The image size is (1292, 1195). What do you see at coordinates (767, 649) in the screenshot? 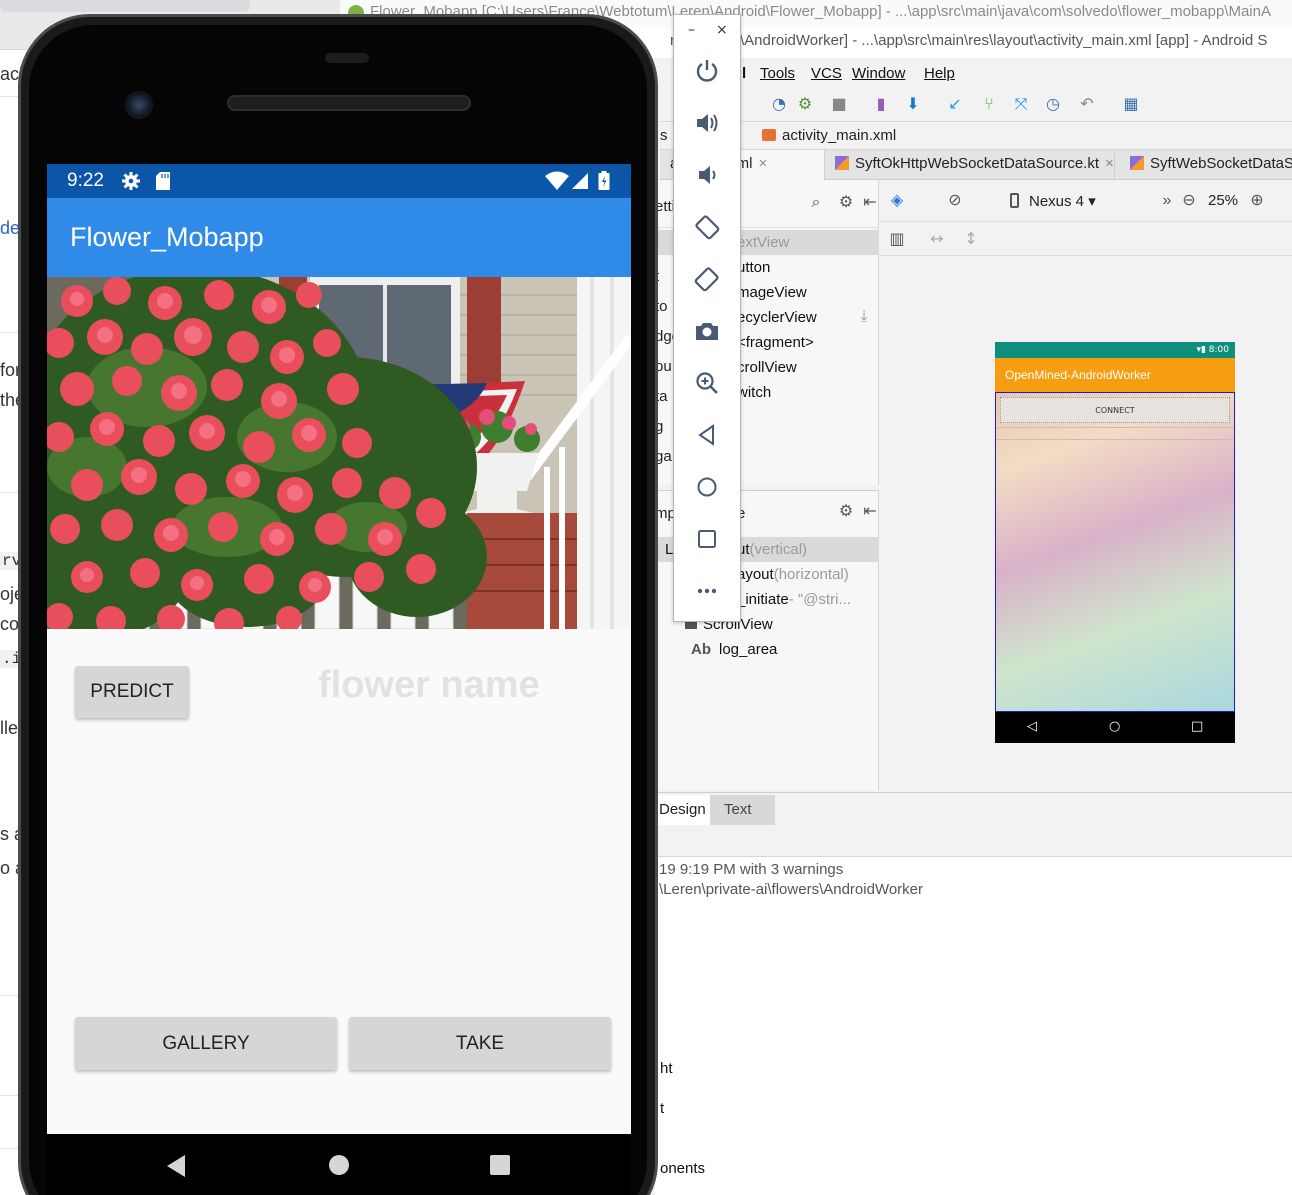
I see `tree-row-log-area: Ab log_area` at bounding box center [767, 649].